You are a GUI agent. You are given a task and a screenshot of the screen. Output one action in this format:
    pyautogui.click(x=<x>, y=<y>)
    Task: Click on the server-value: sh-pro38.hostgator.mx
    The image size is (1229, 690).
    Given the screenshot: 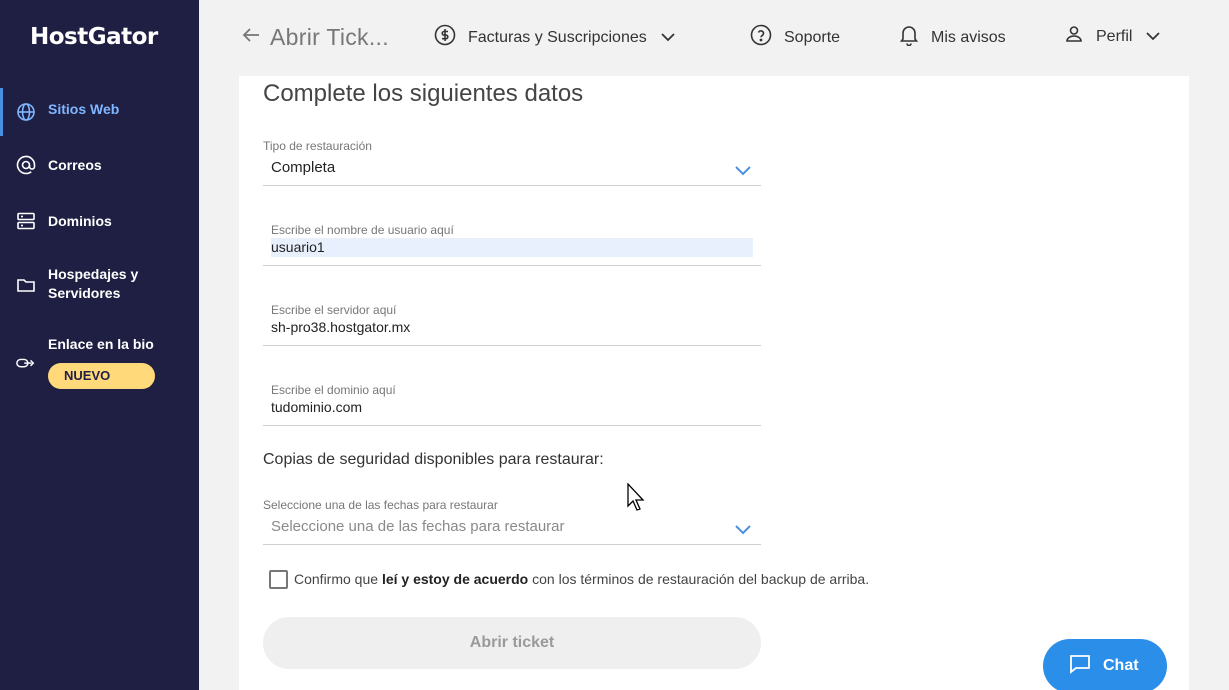 What is the action you would take?
    pyautogui.click(x=341, y=327)
    